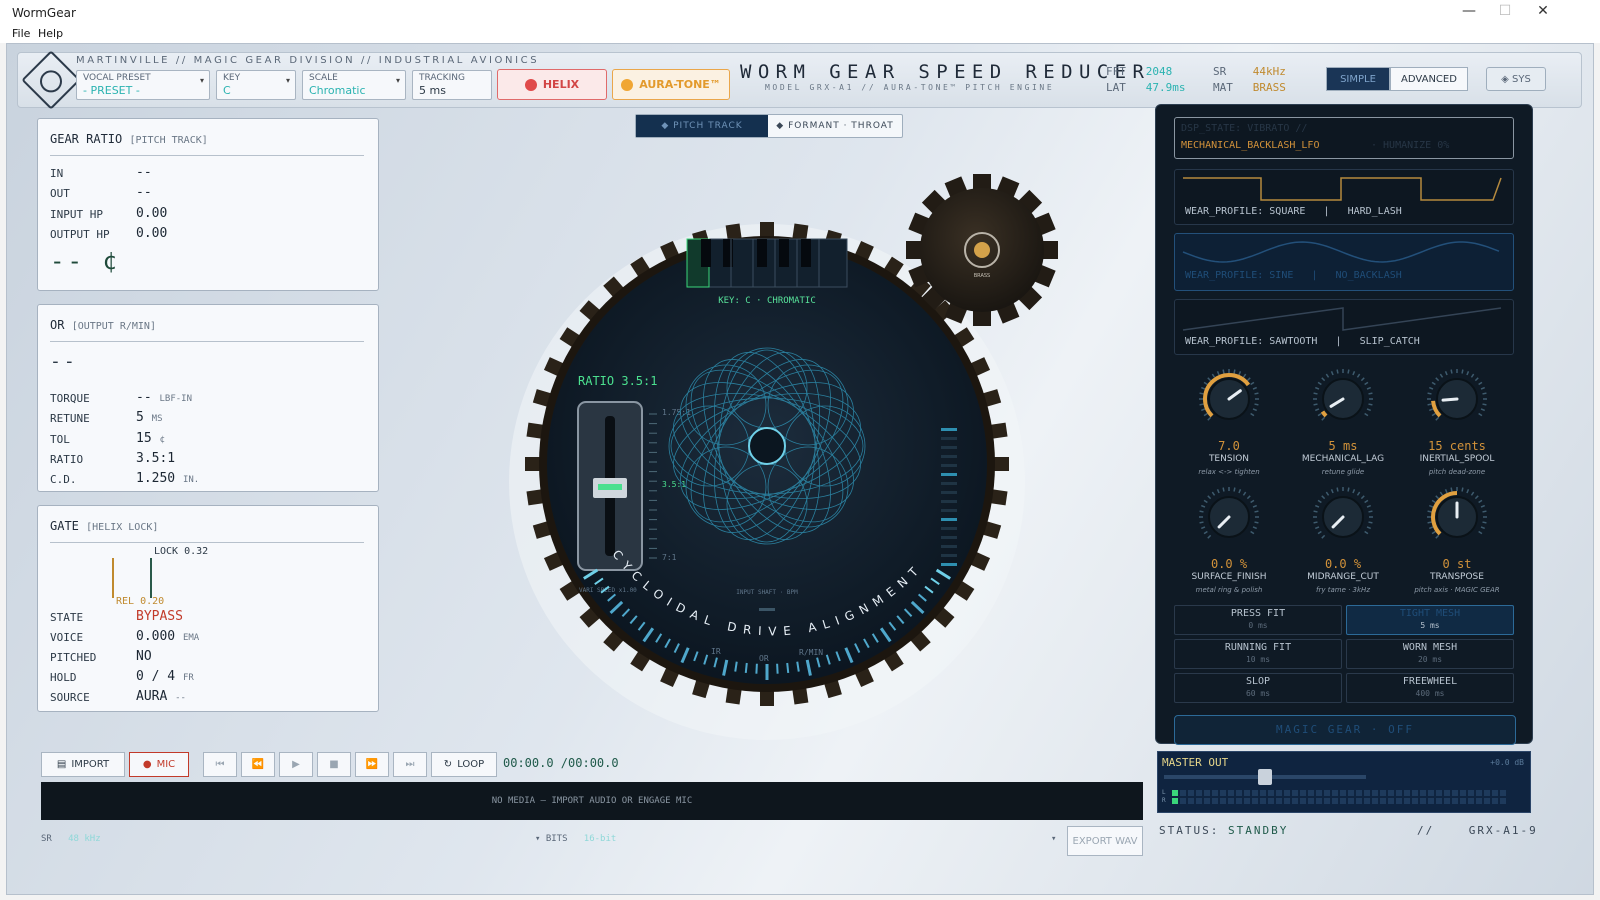 This screenshot has width=1600, height=900. I want to click on fit-worn-mesh-button: WORN MESH 20 ms, so click(1430, 654).